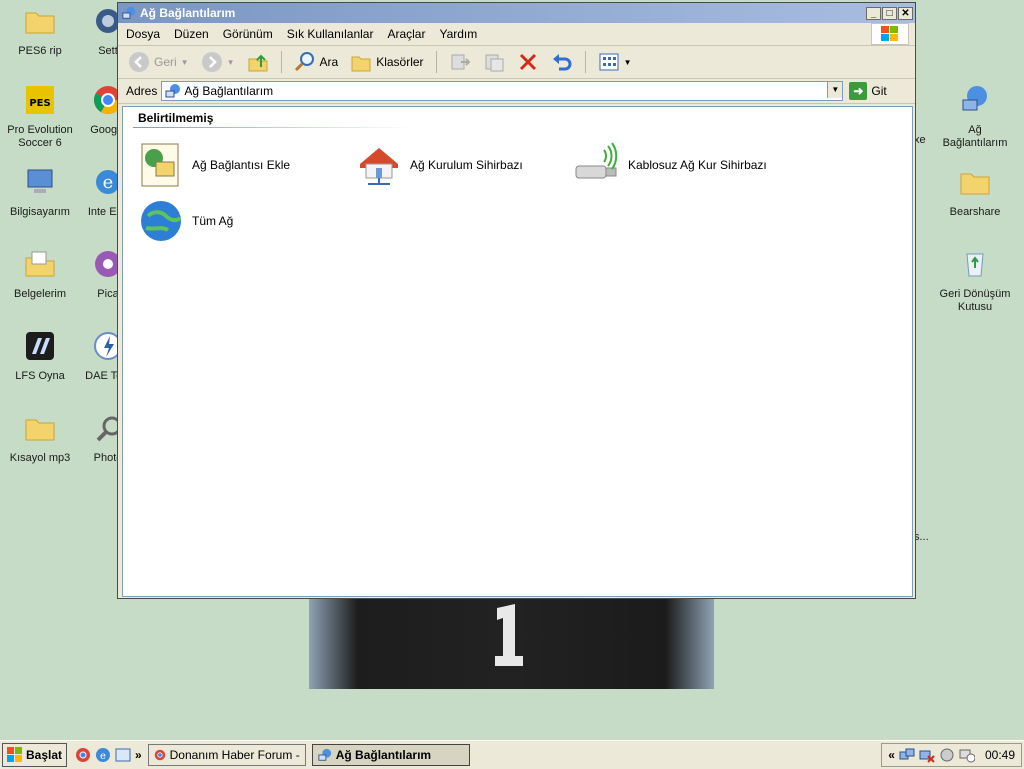 This screenshot has width=1024, height=769. Describe the element at coordinates (406, 34) in the screenshot. I see `menu-araclar: Araçlar` at that location.